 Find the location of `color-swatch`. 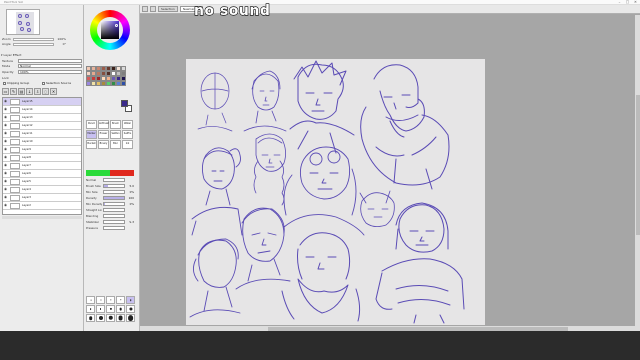

color-swatch is located at coordinates (123, 83).